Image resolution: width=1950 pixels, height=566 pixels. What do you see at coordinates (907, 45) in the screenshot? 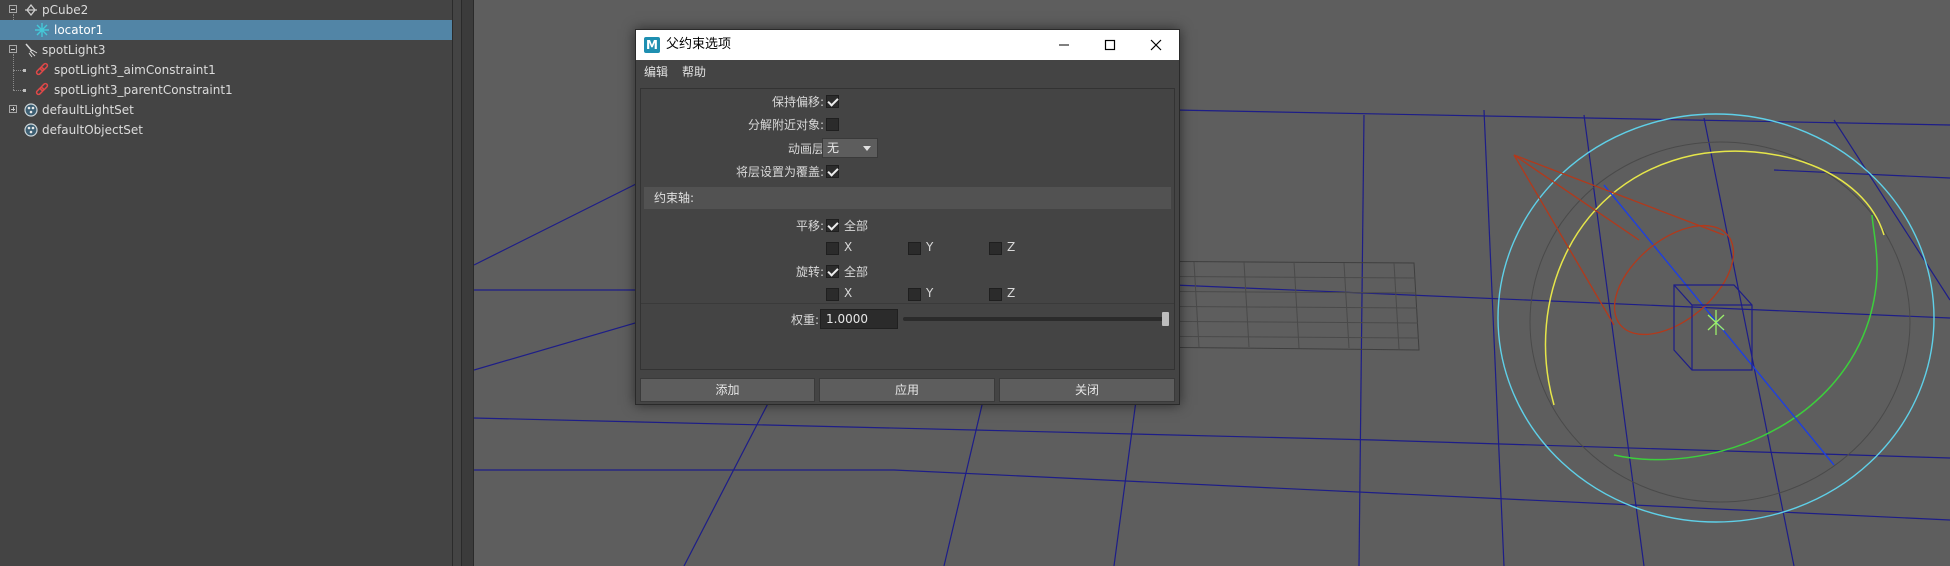
I see `dialog-titlebar: M 父约束选项` at bounding box center [907, 45].